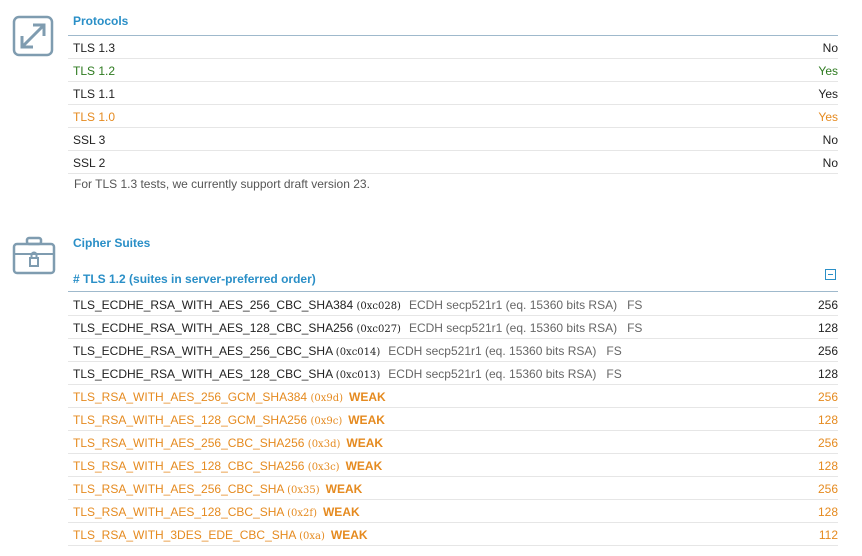 The height and width of the screenshot is (556, 862). Describe the element at coordinates (302, 513) in the screenshot. I see `cipher-code: (0x2f)` at that location.